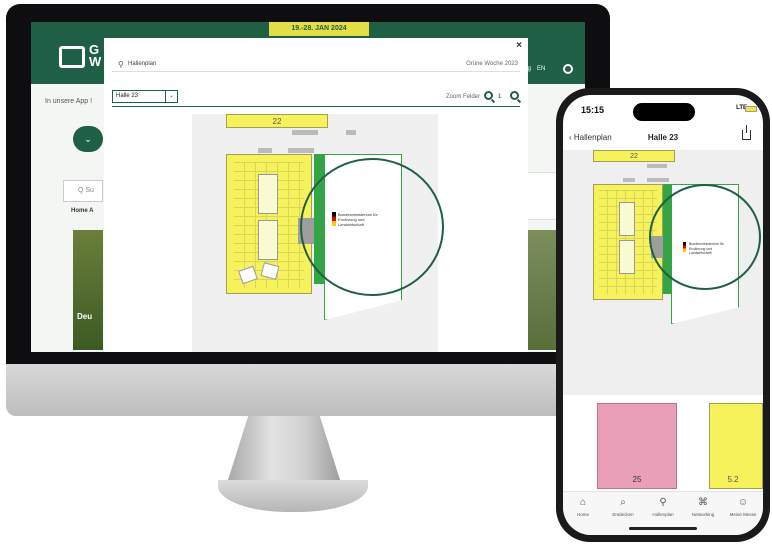 Image resolution: width=772 pixels, height=545 pixels. I want to click on chevron-down-button: ⌄, so click(88, 139).